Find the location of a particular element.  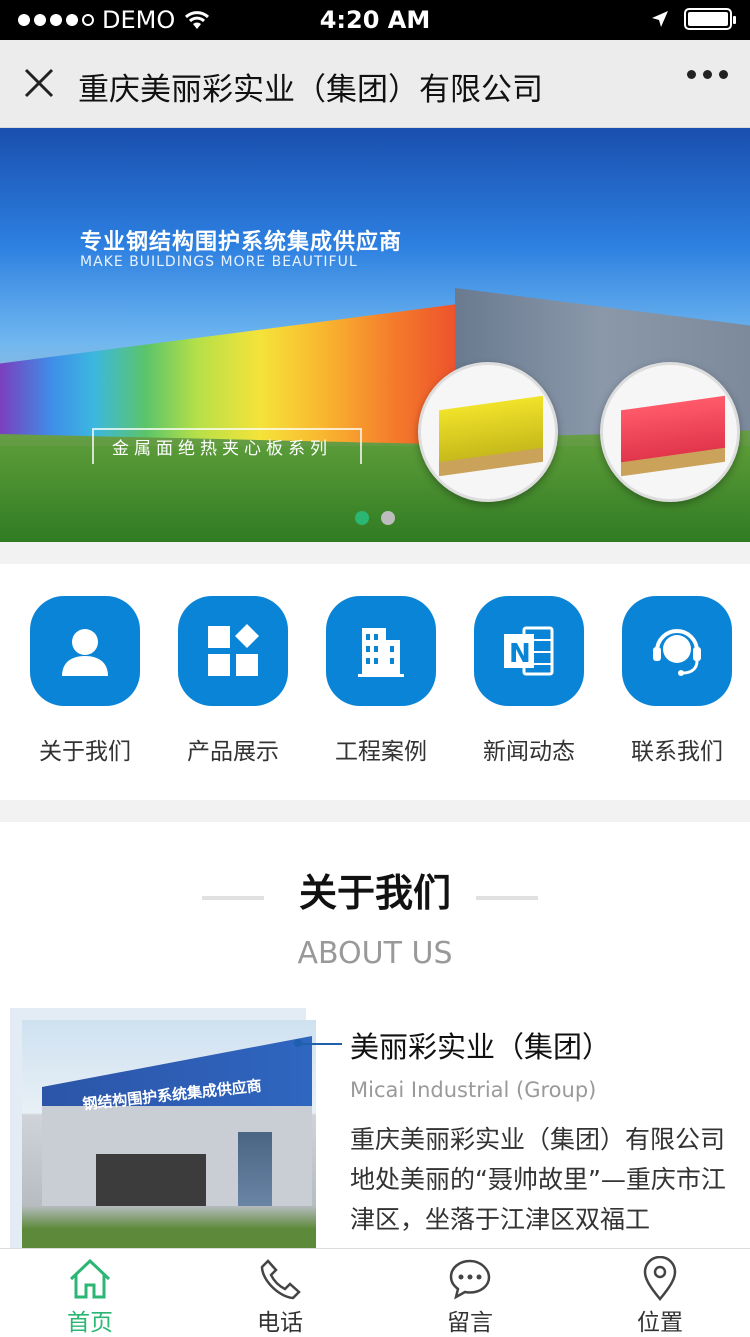

carousel-dot-active is located at coordinates (362, 518).